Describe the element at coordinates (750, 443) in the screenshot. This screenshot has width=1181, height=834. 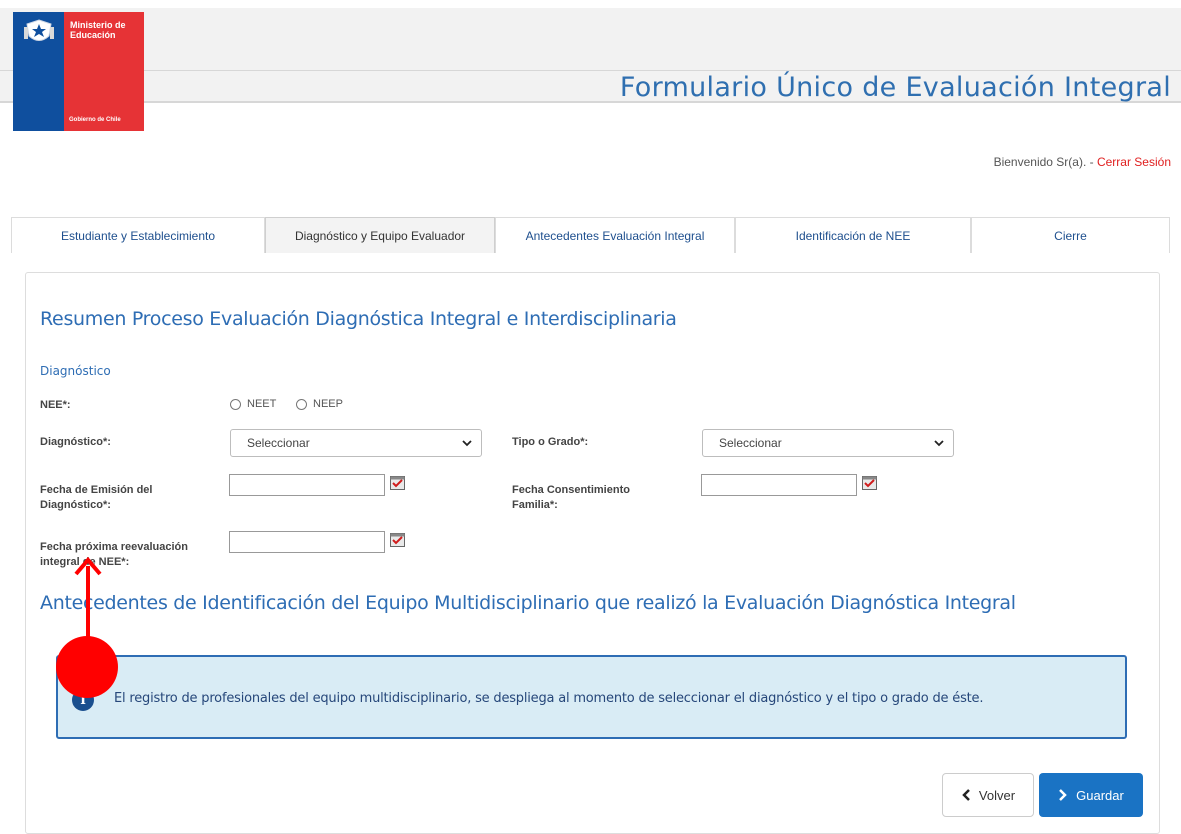
I see `tipo-select-value: Seleccionar` at that location.